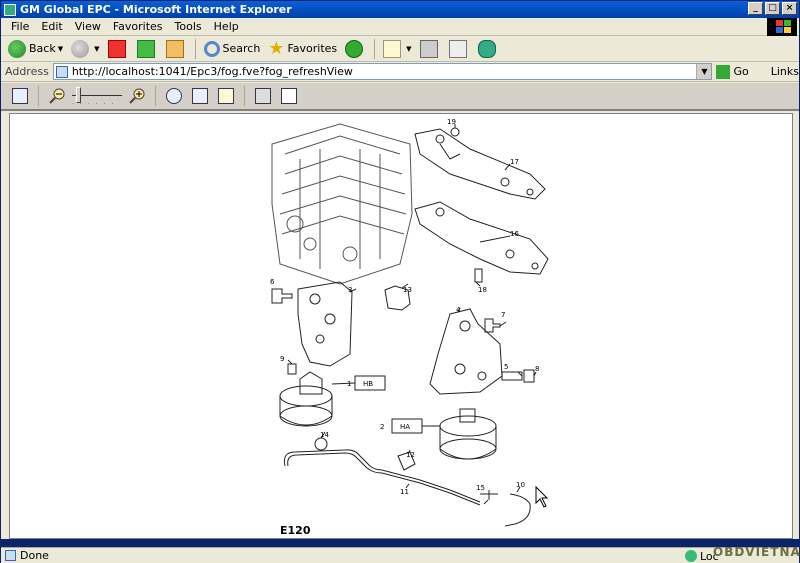  Describe the element at coordinates (295, 530) in the screenshot. I see `diagram-code: E120` at that location.